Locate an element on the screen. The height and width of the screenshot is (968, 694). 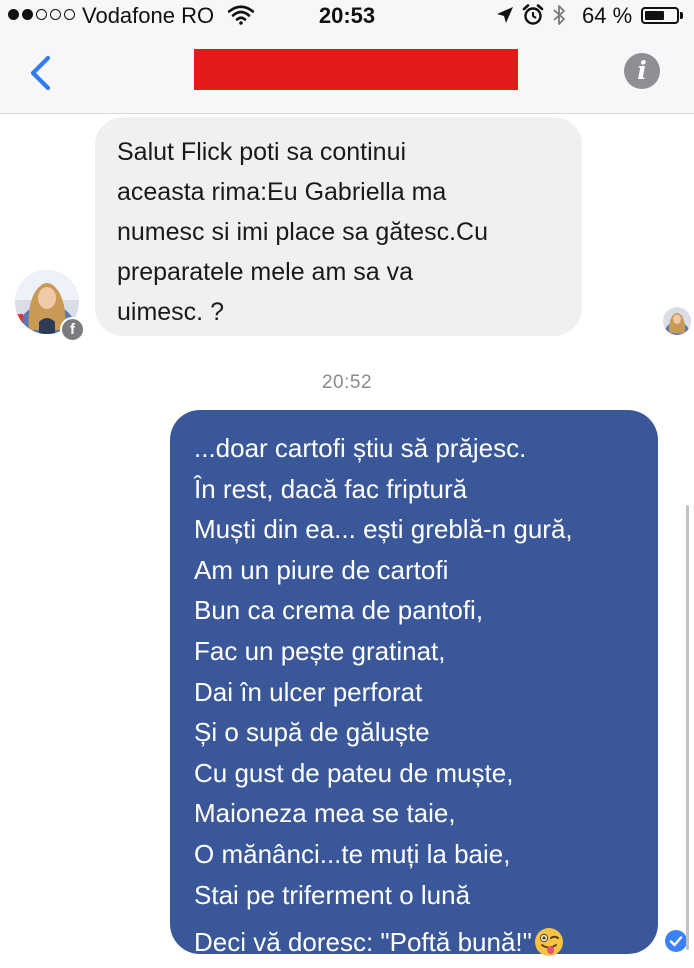
message-line: Am un piure de cartofi is located at coordinates (321, 569).